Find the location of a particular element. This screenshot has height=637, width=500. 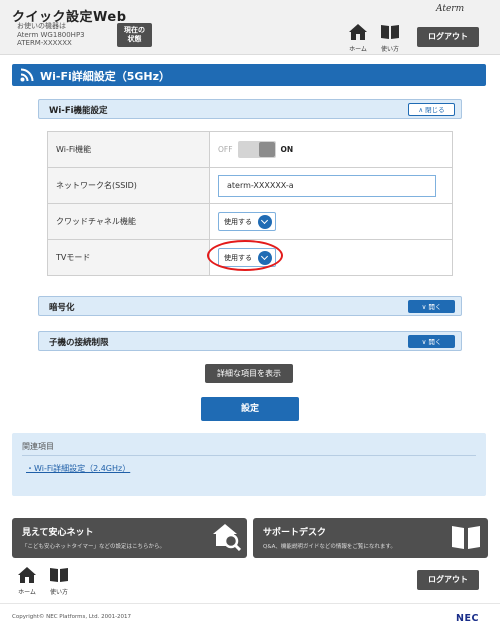

row-value is located at coordinates (331, 185).